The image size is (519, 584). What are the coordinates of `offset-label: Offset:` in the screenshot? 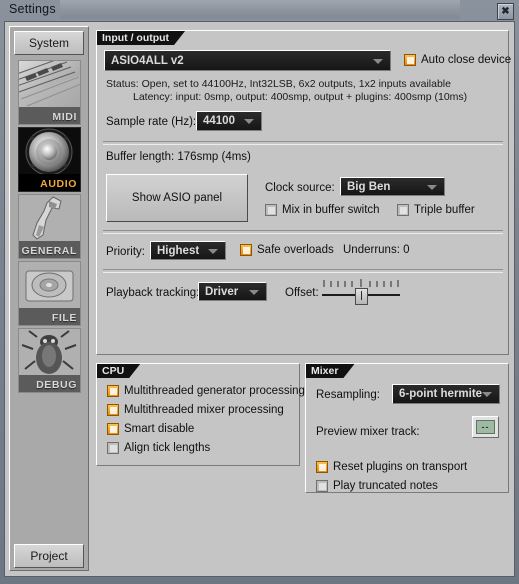 It's located at (302, 293).